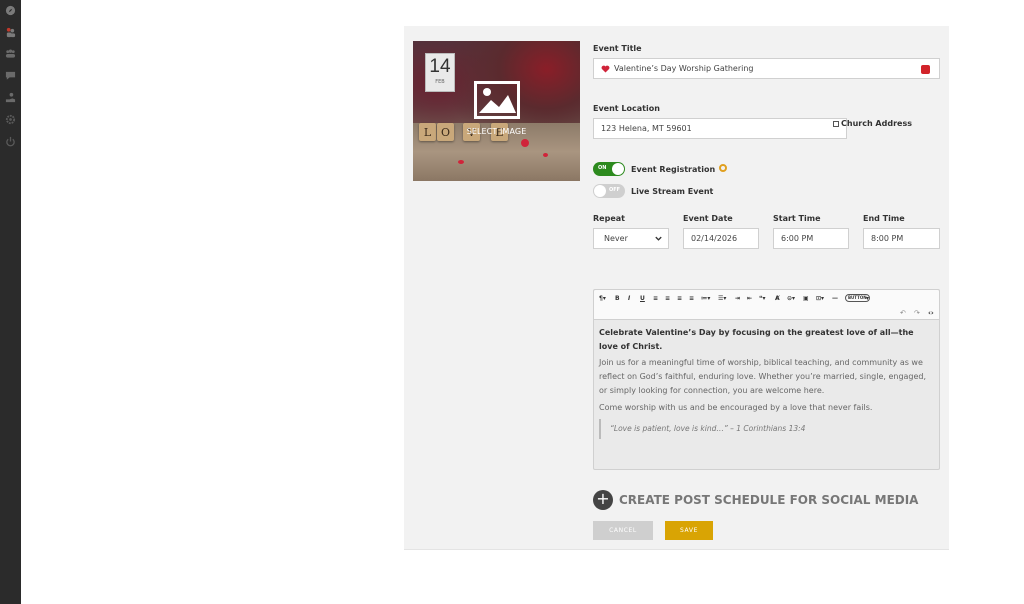  What do you see at coordinates (884, 218) in the screenshot?
I see `end-time-label: End Time` at bounding box center [884, 218].